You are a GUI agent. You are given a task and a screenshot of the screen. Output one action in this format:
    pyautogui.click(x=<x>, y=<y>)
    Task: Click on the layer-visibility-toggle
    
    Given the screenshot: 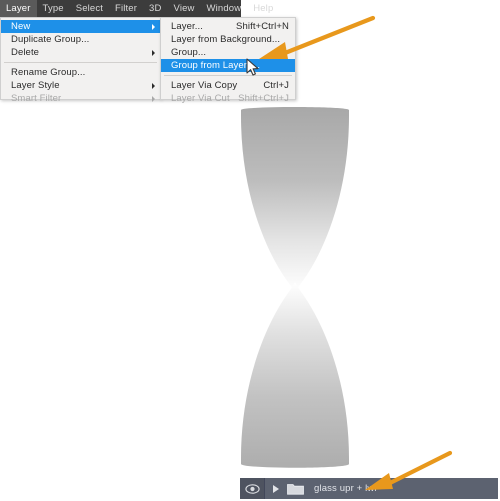 What is the action you would take?
    pyautogui.click(x=252, y=488)
    